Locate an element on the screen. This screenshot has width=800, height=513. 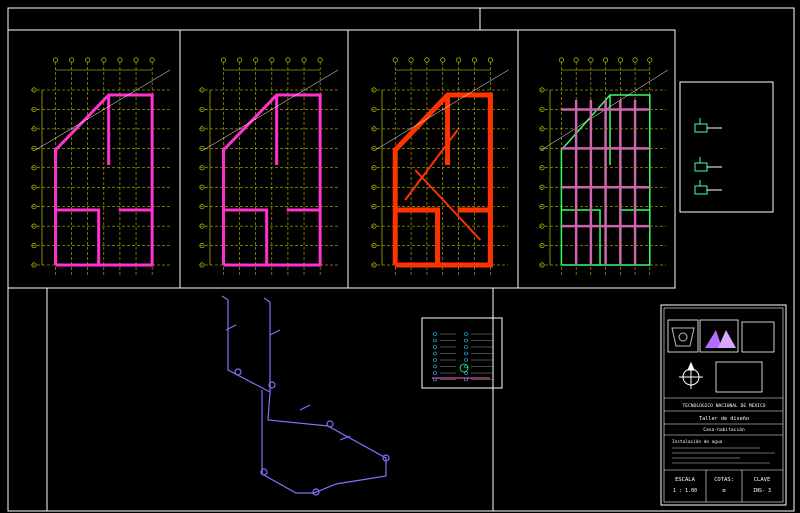
scale-value: 1 : 1.00 is located at coordinates (685, 491).